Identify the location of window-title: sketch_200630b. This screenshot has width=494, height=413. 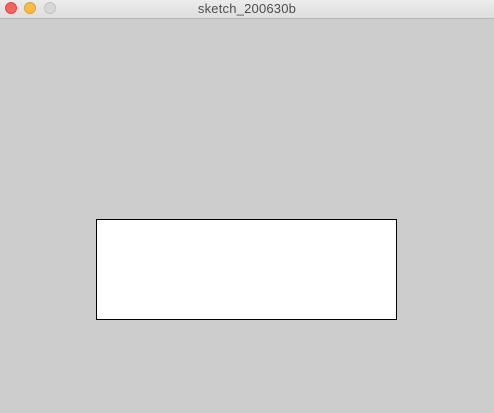
(247, 8).